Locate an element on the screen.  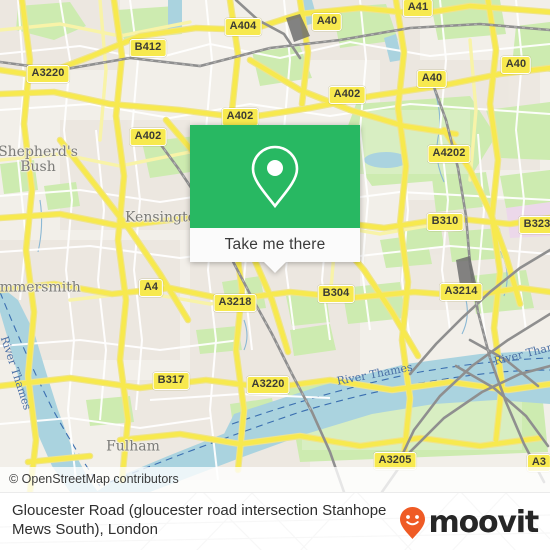
moovit-wordmark: moovit is located at coordinates (484, 522).